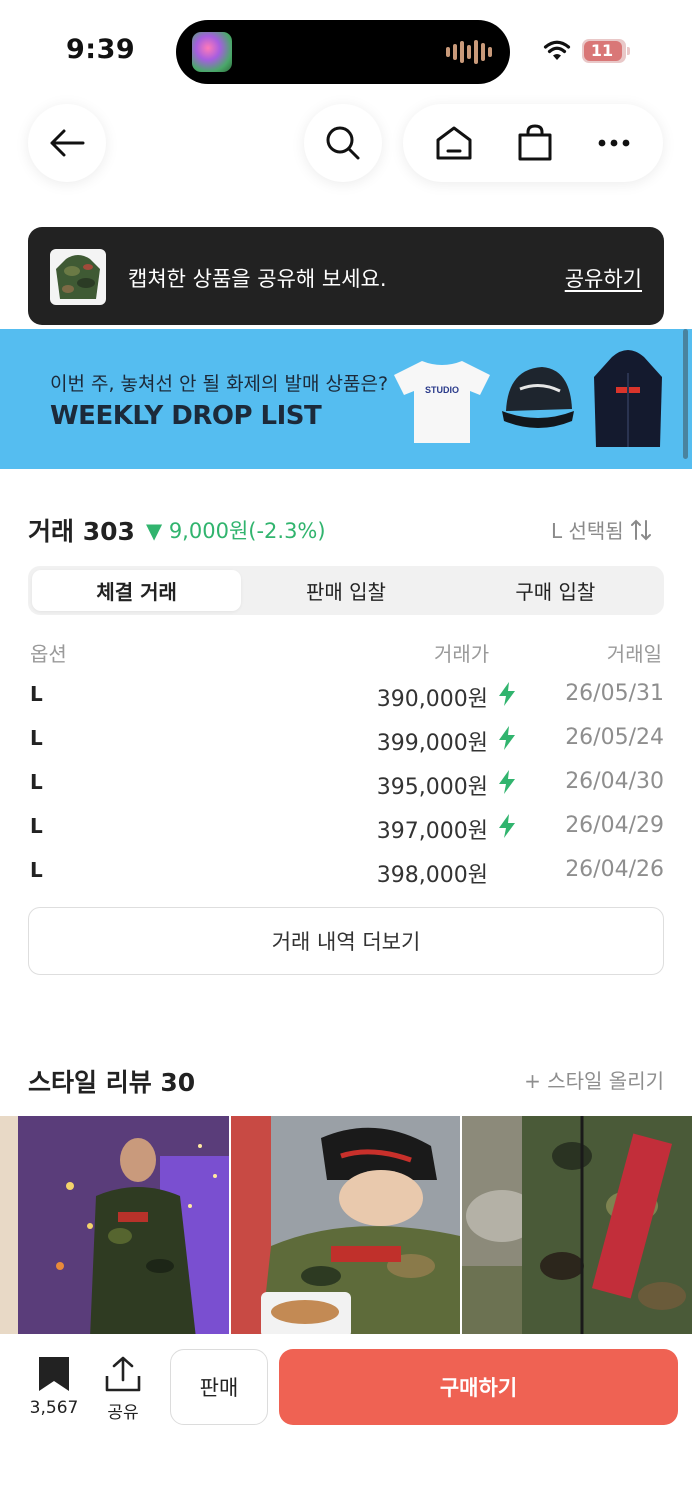 Image resolution: width=692 pixels, height=1500 pixels. What do you see at coordinates (346, 696) in the screenshot?
I see `table-row: L 390,000원 26/05/31` at bounding box center [346, 696].